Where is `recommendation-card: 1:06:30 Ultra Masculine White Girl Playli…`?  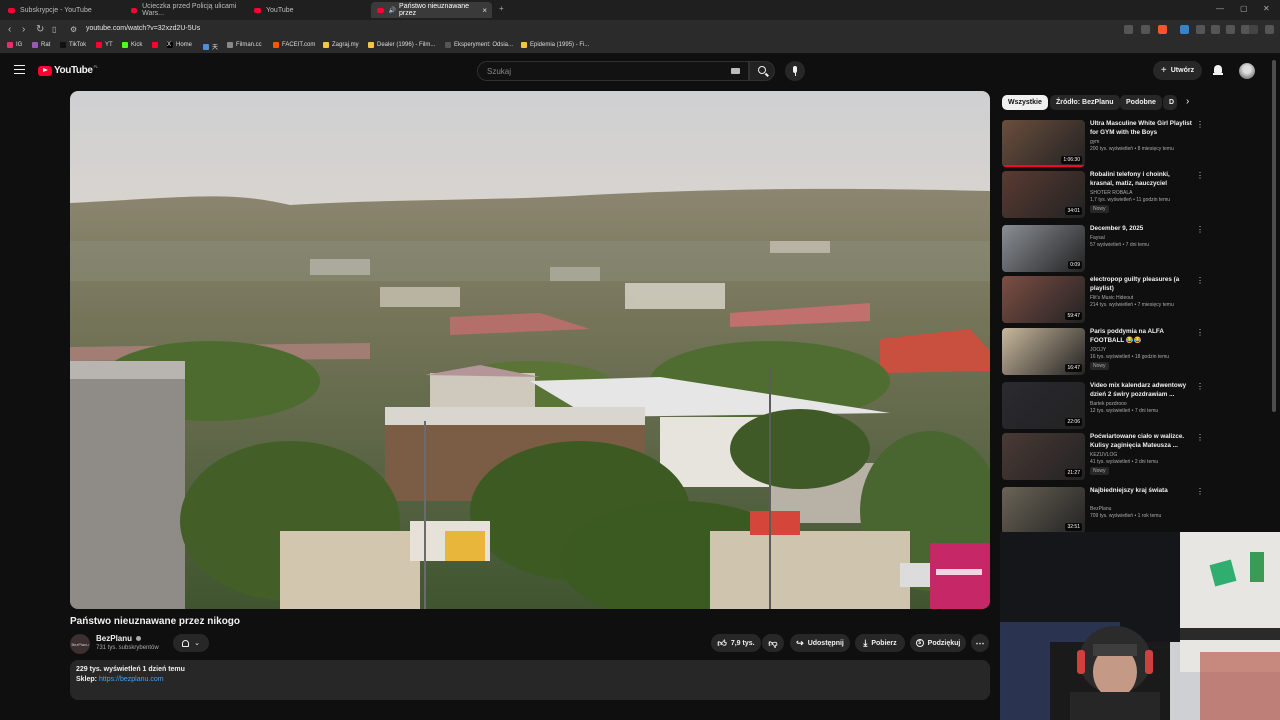 recommendation-card: 1:06:30 Ultra Masculine White Girl Playli… is located at coordinates (1103, 144).